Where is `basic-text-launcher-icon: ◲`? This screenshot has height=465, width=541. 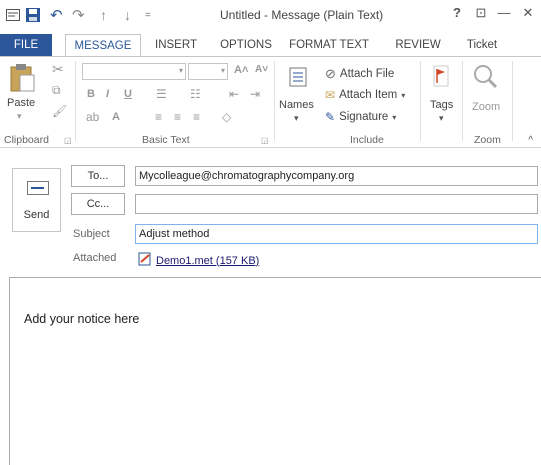
basic-text-launcher-icon: ◲ is located at coordinates (265, 140).